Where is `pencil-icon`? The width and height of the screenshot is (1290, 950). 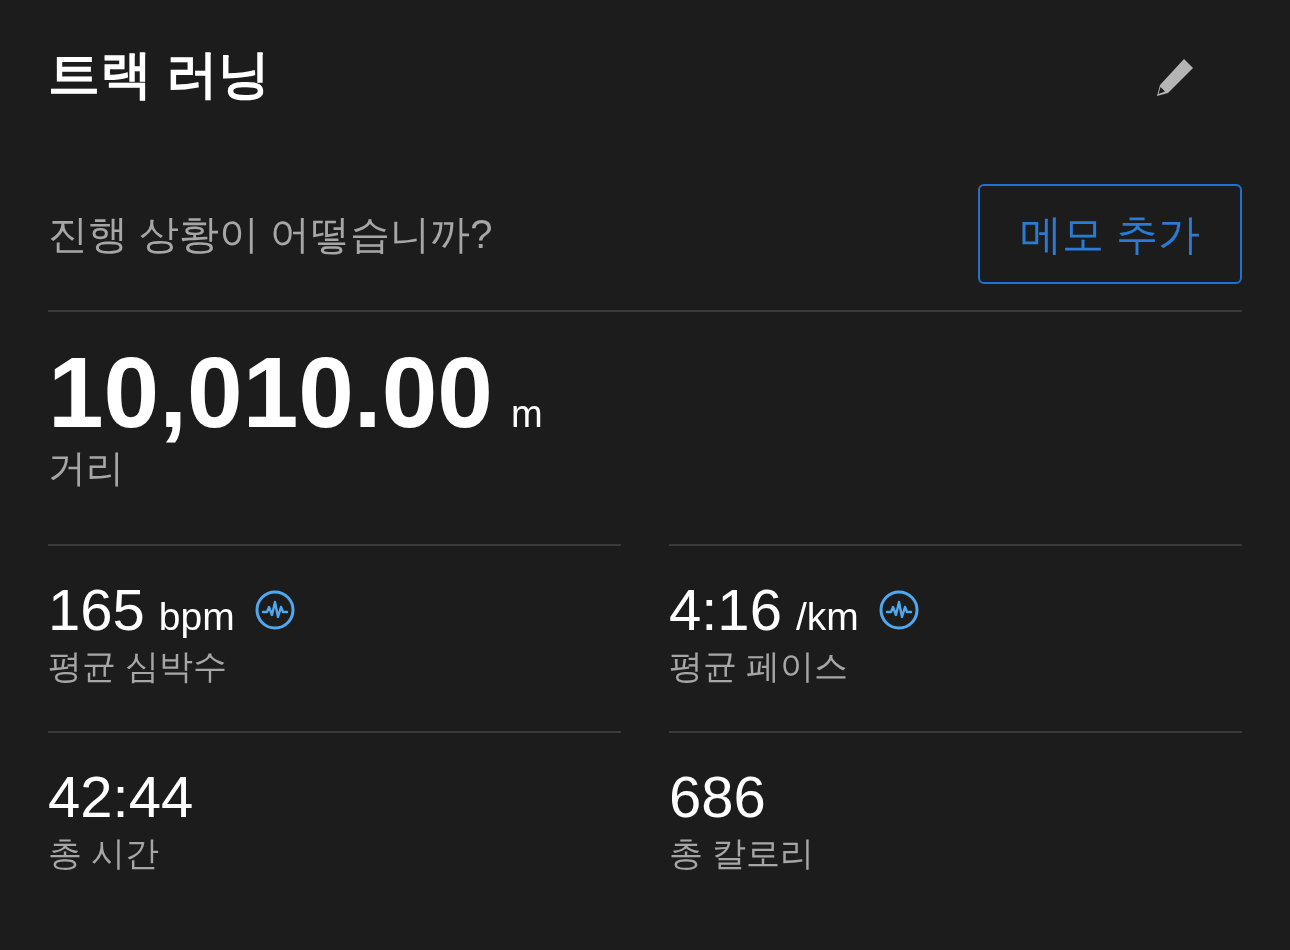
pencil-icon is located at coordinates (1175, 77).